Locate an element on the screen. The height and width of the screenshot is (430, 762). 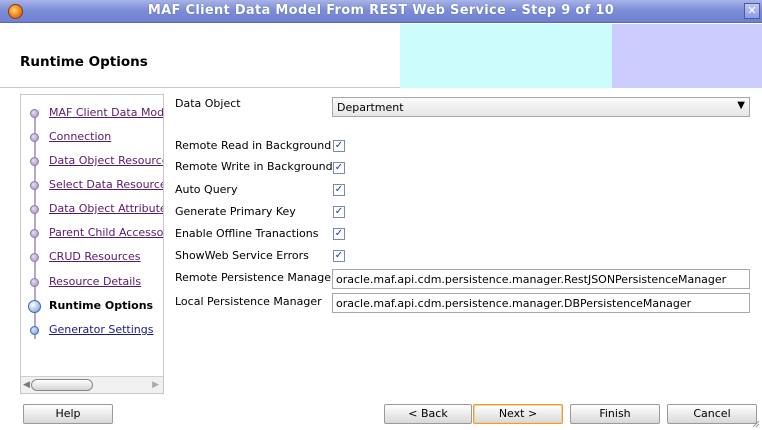
nav-step-runtime-options: Runtime Options is located at coordinates (92, 307).